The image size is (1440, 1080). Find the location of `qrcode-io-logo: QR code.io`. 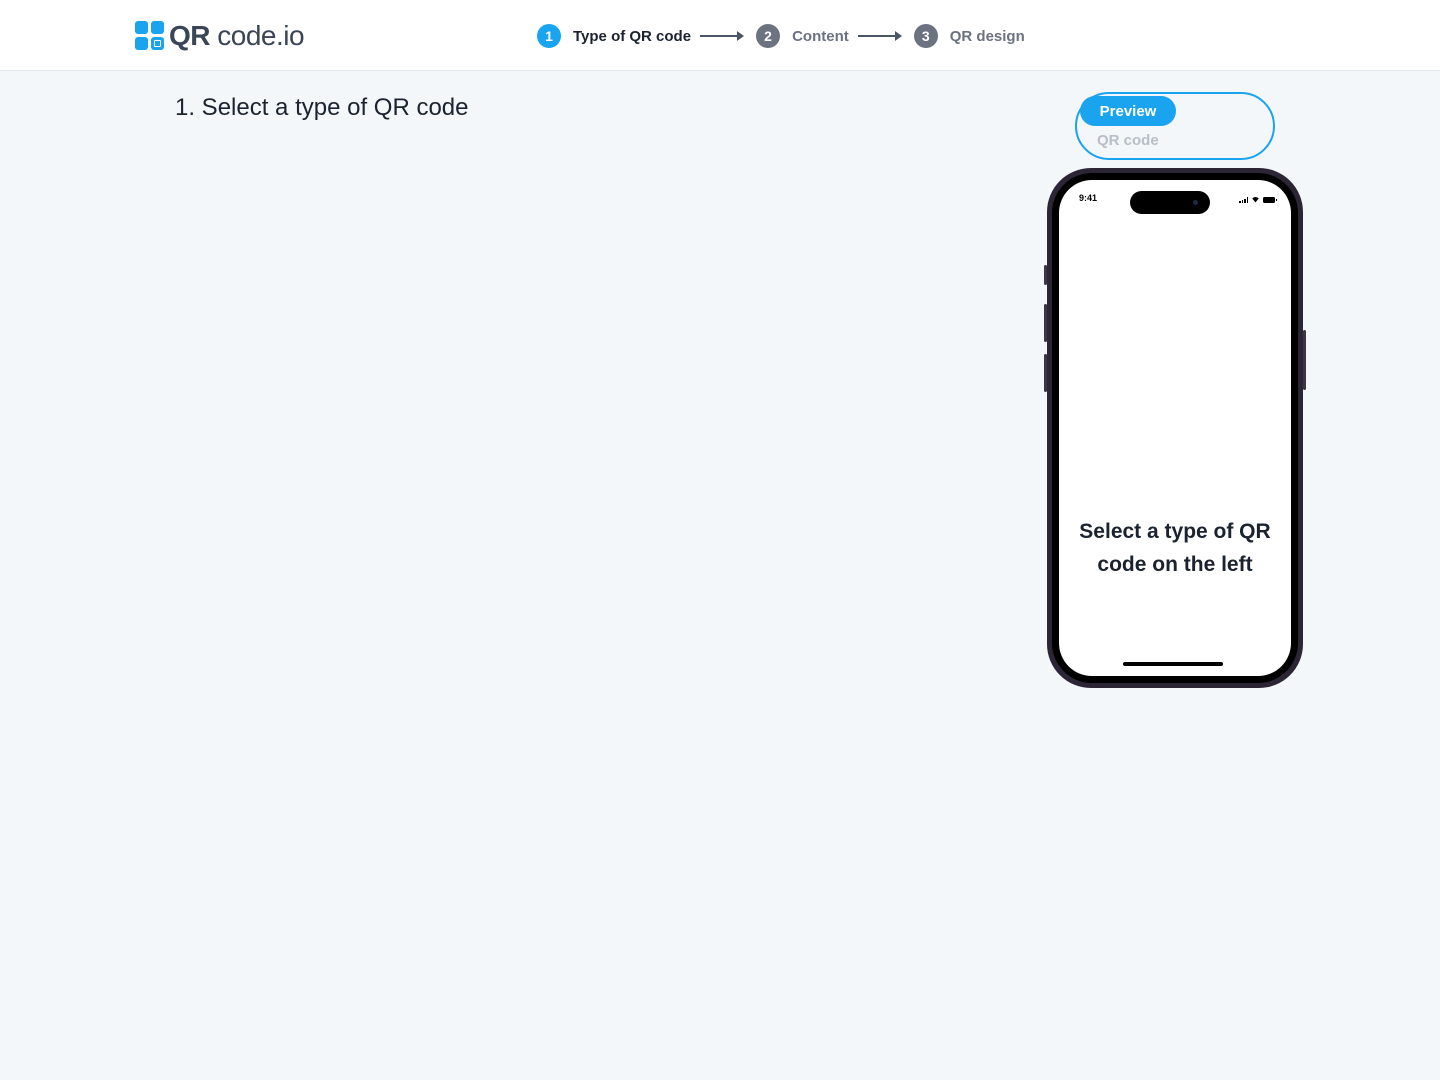

qrcode-io-logo: QR code.io is located at coordinates (220, 35).